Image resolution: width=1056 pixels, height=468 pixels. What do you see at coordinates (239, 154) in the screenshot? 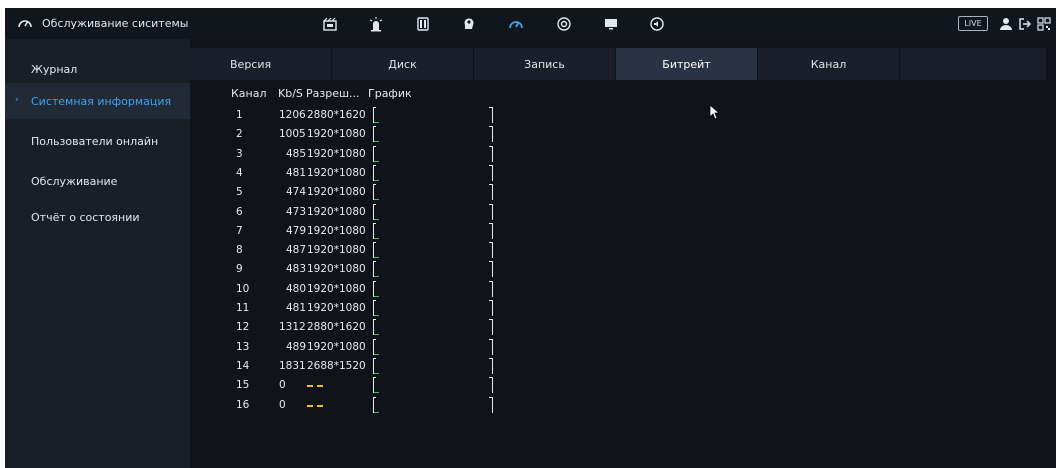
I see `cell-channel: 3` at bounding box center [239, 154].